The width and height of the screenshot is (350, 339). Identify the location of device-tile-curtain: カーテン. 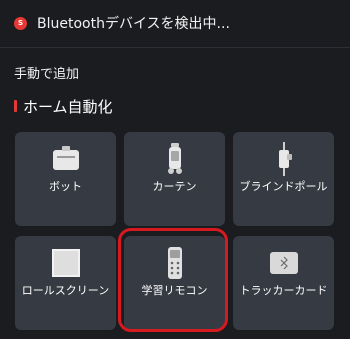
(174, 179).